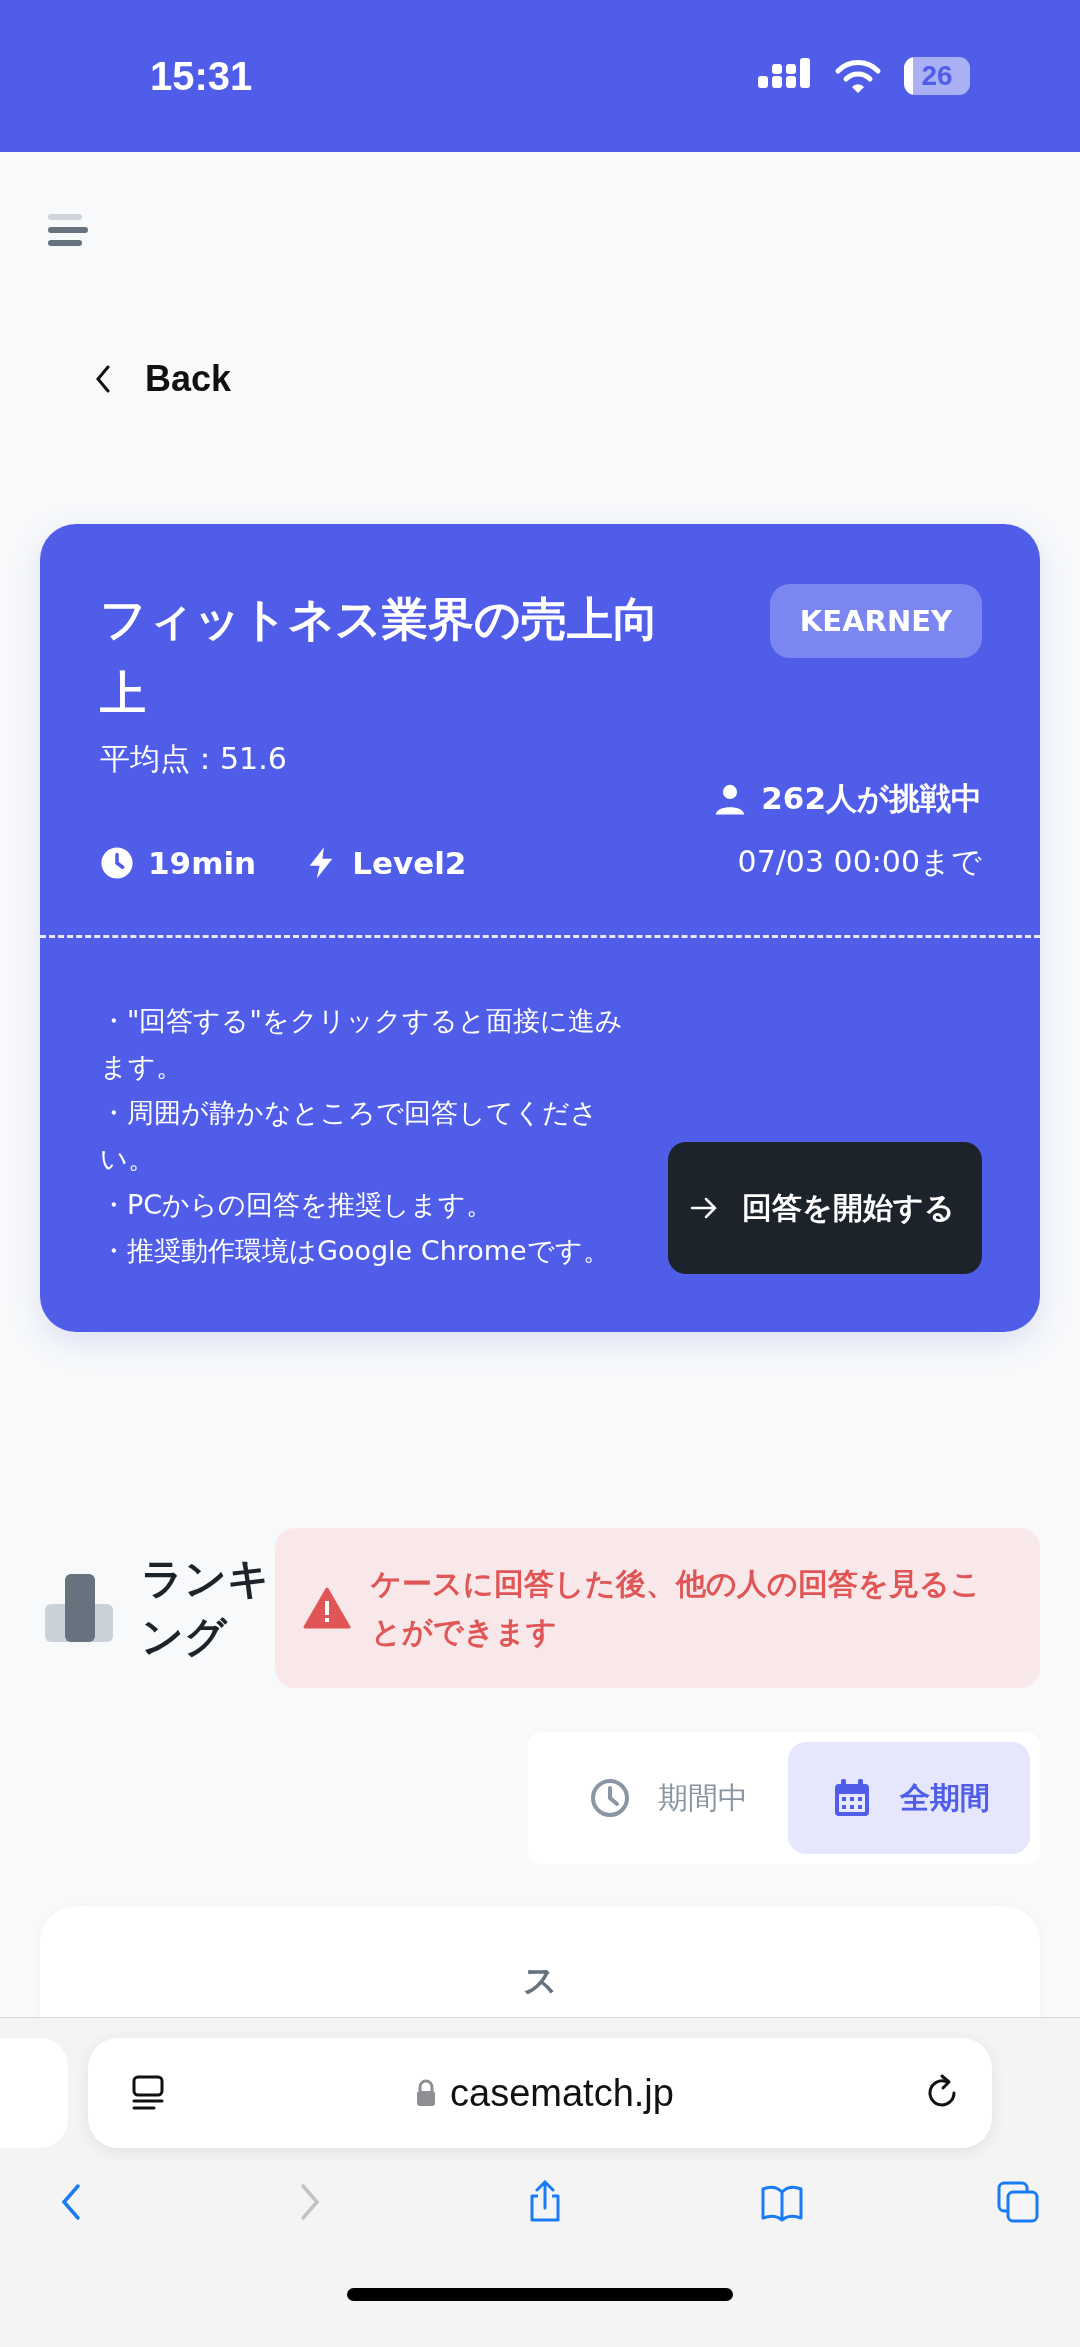  I want to click on url-text: casematch.jp, so click(562, 2093).